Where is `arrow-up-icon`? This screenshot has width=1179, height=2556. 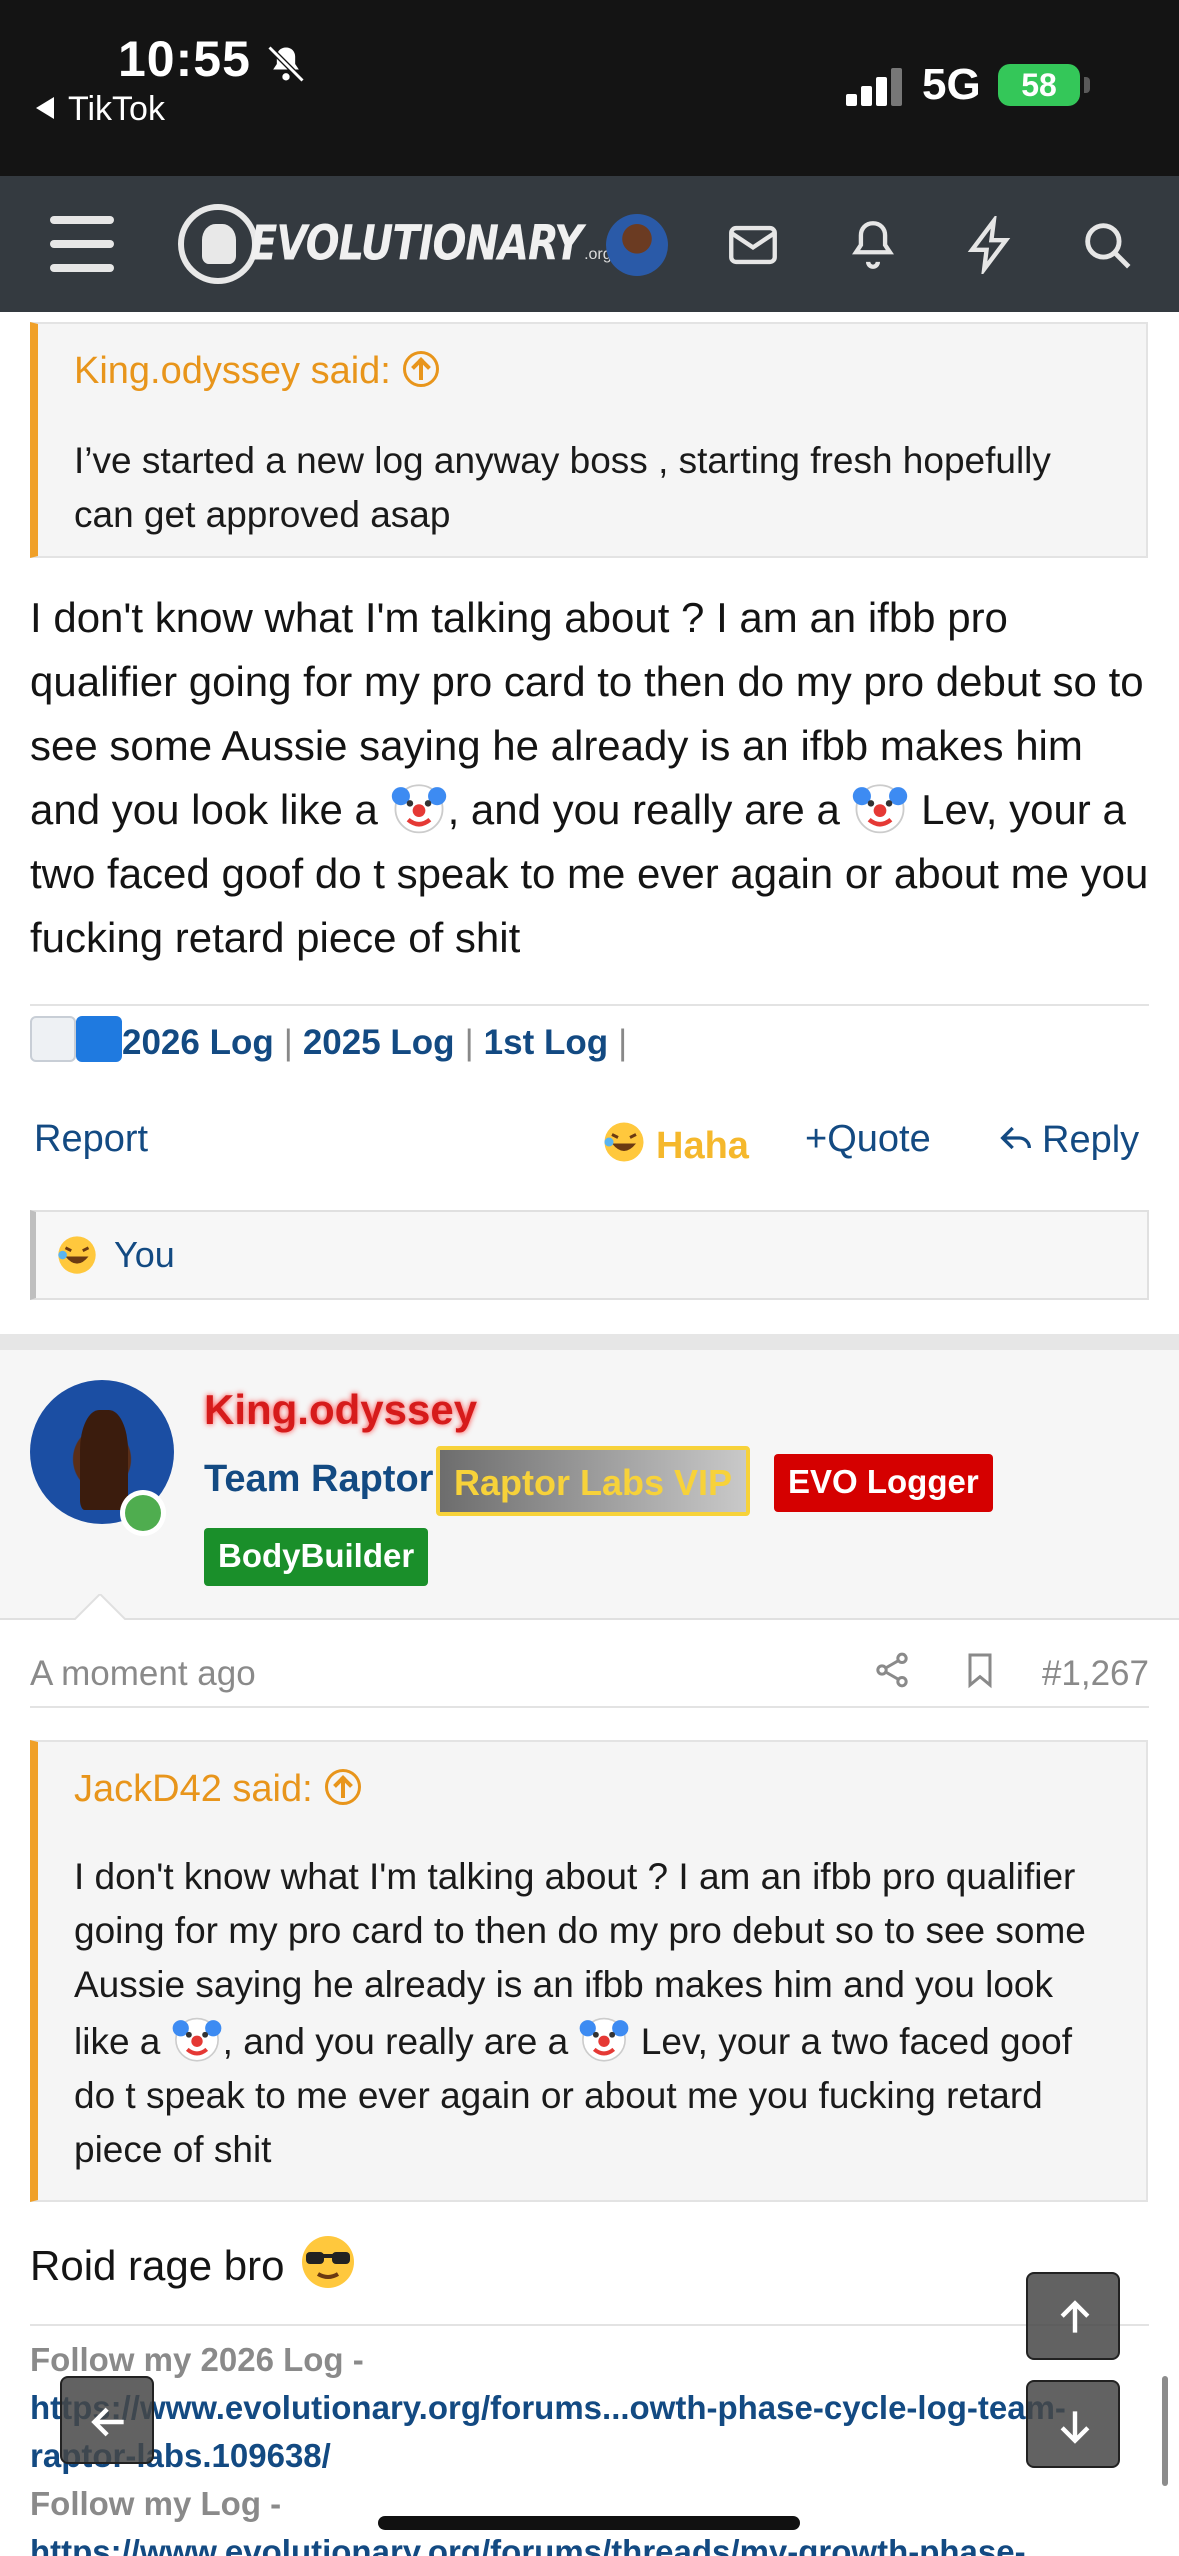 arrow-up-icon is located at coordinates (1075, 2316).